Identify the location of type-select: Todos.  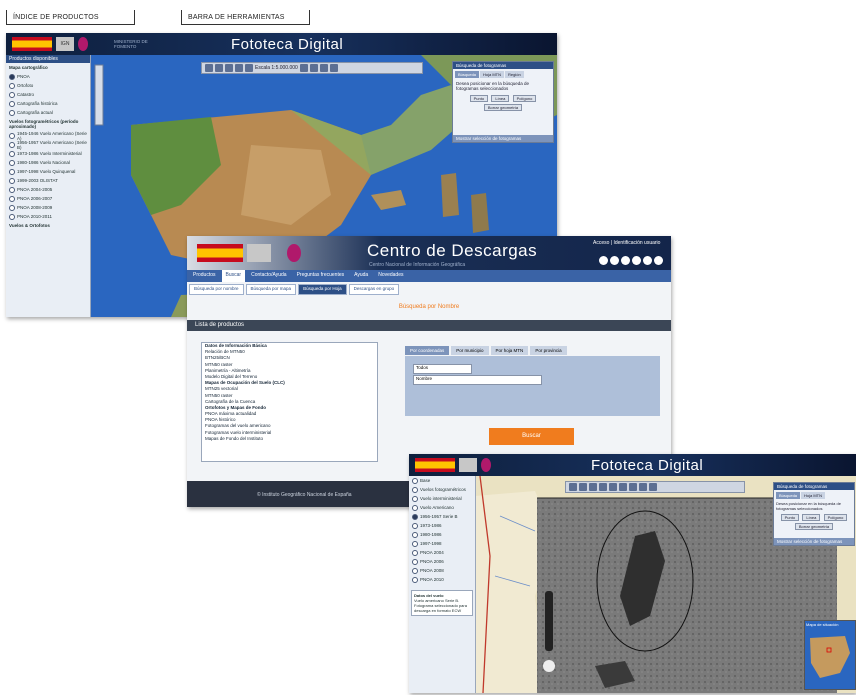
(442, 369).